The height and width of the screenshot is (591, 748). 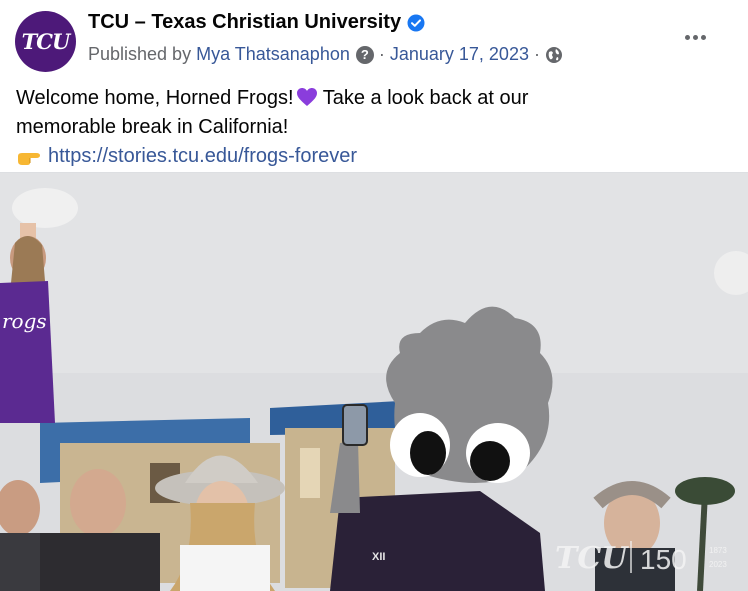 I want to click on watermark-tcu-logo: TCU, so click(x=592, y=558).